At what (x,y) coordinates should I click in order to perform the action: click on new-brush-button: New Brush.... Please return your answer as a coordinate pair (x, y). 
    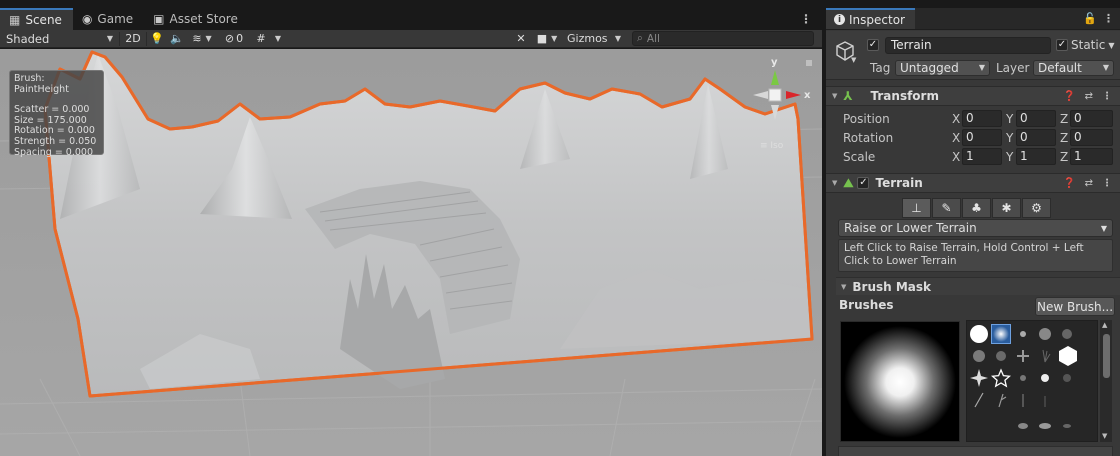
    Looking at the image, I should click on (1075, 306).